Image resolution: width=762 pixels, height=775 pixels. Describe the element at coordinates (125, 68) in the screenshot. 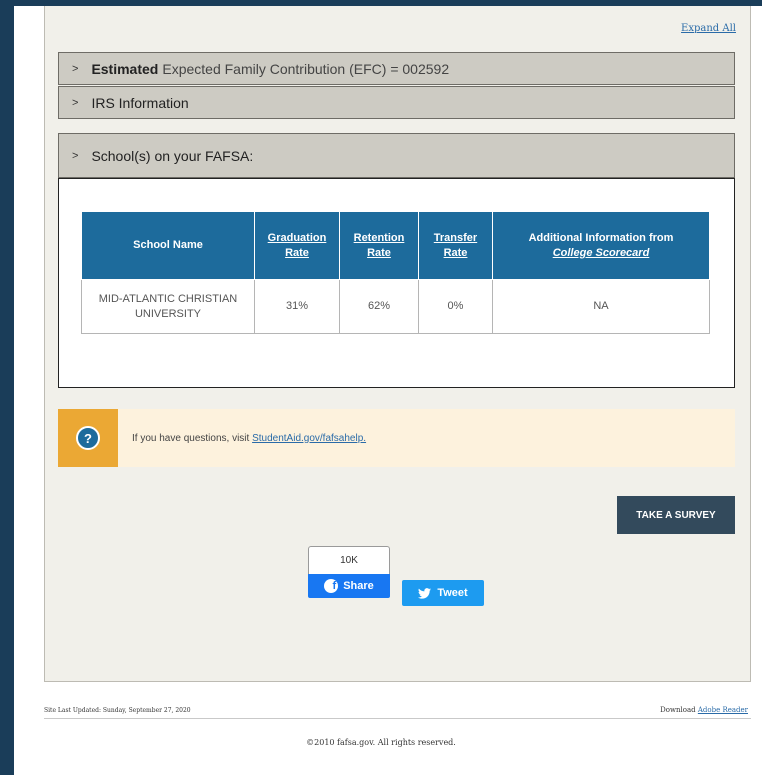

I see `efc-label-bold: Estimated` at that location.